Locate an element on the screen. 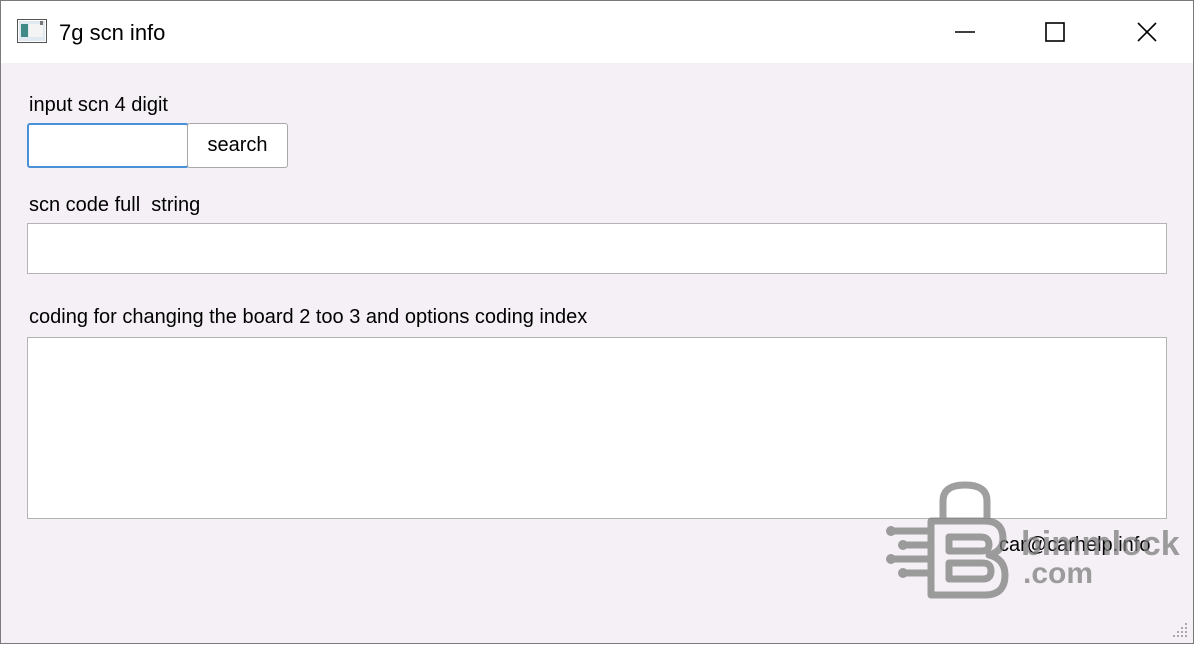  watermark-logo: bimmlock .com is located at coordinates (1037, 541).